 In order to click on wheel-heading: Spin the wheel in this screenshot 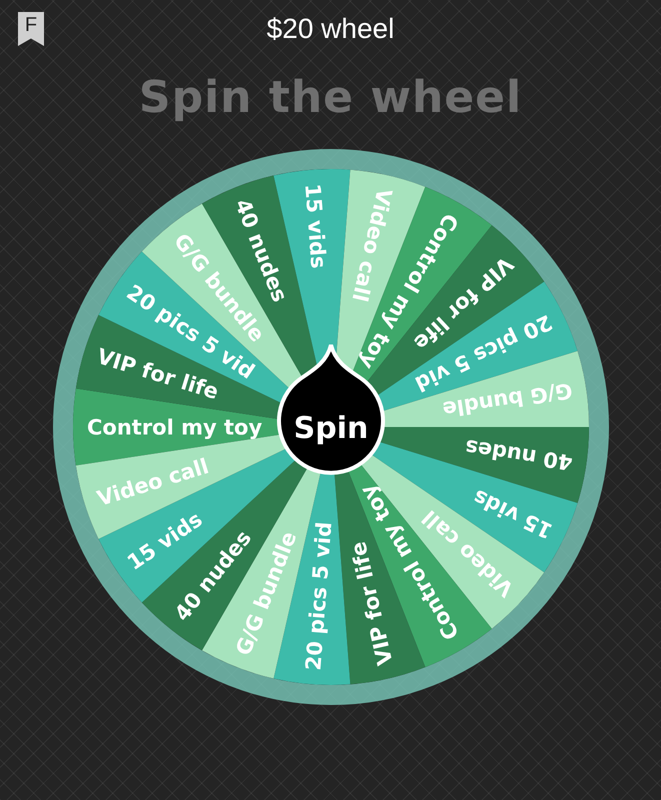, I will do `click(330, 97)`.